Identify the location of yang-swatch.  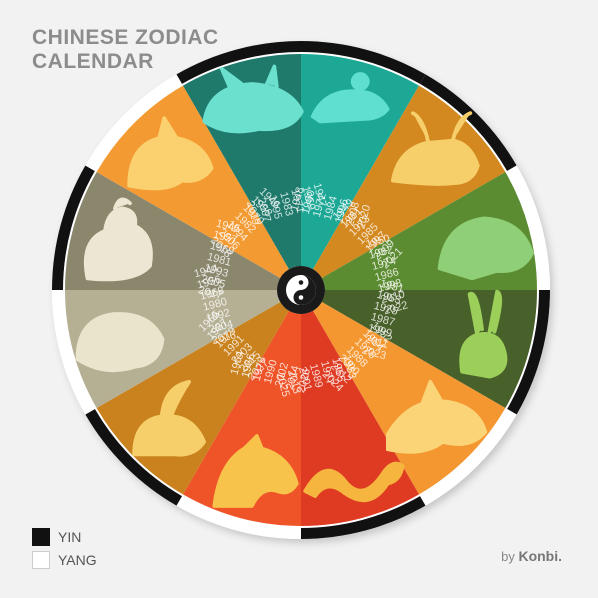
(41, 560).